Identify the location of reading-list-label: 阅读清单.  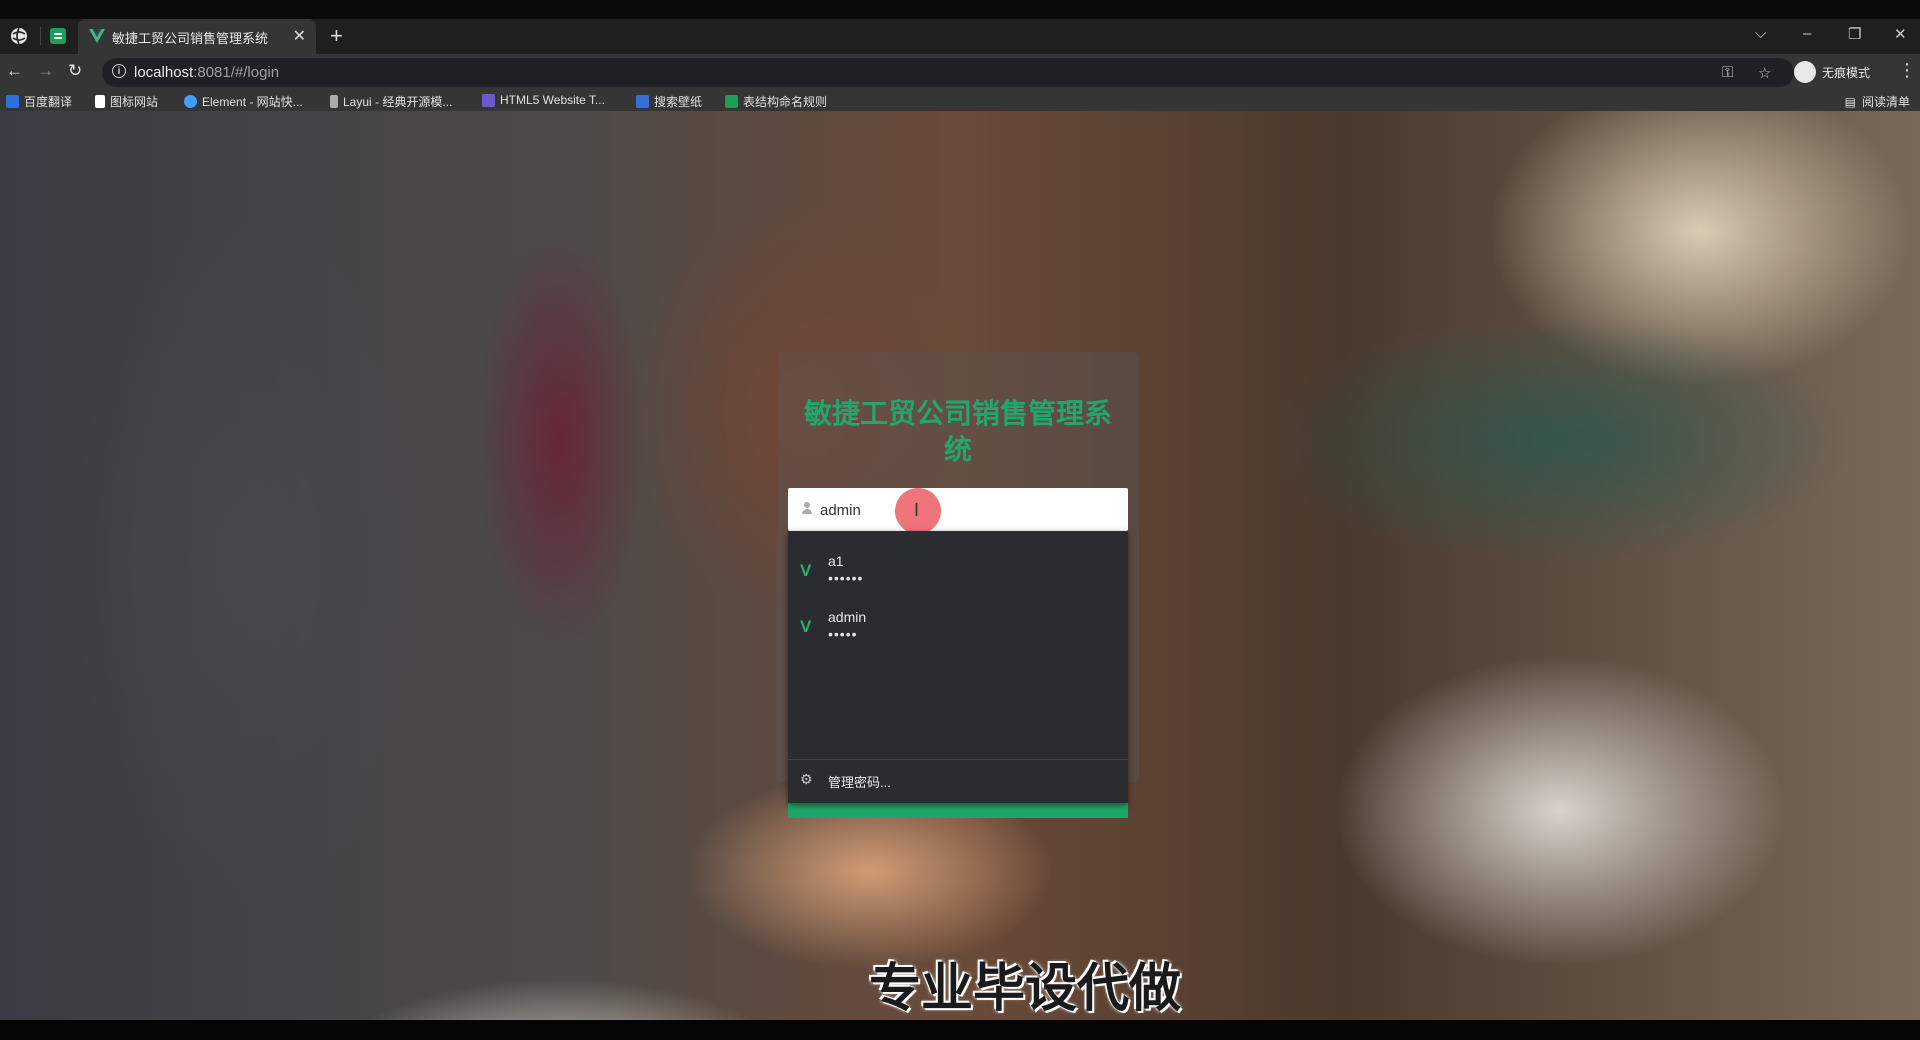
(1885, 102).